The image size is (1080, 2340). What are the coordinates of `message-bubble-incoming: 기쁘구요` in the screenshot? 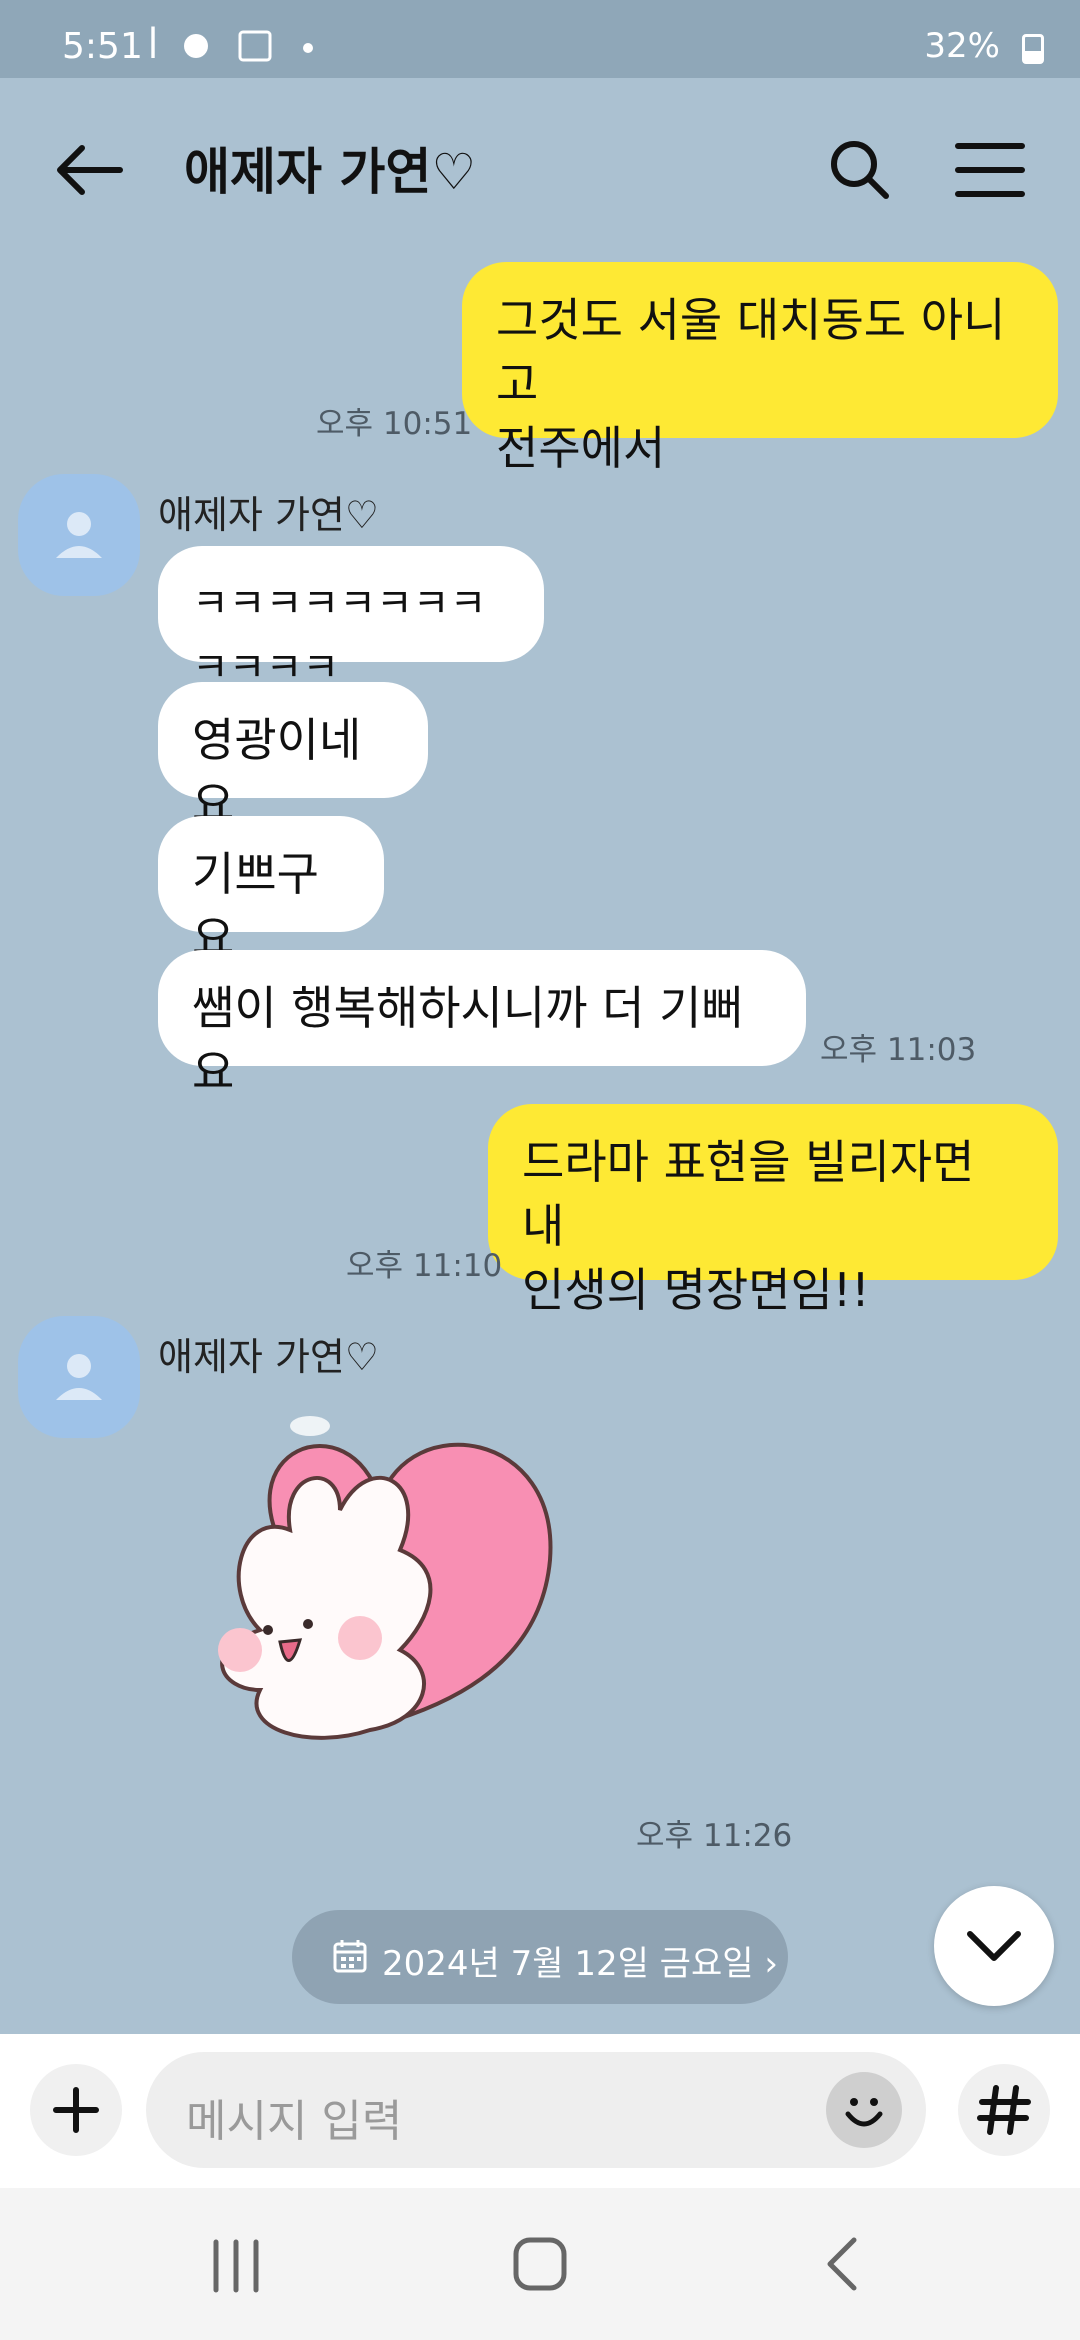 It's located at (271, 890).